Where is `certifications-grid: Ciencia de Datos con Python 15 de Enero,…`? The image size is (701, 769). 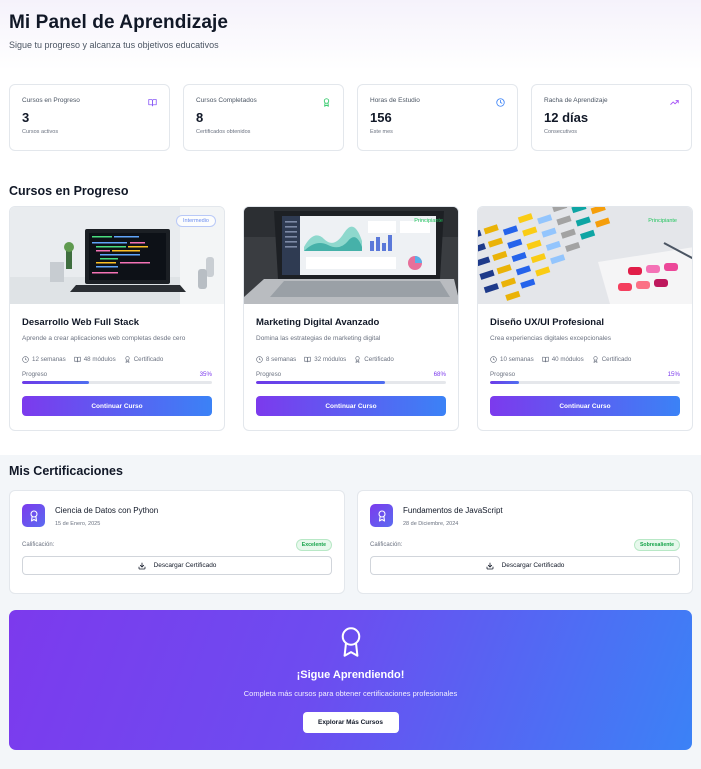 certifications-grid: Ciencia de Datos con Python 15 de Enero,… is located at coordinates (351, 542).